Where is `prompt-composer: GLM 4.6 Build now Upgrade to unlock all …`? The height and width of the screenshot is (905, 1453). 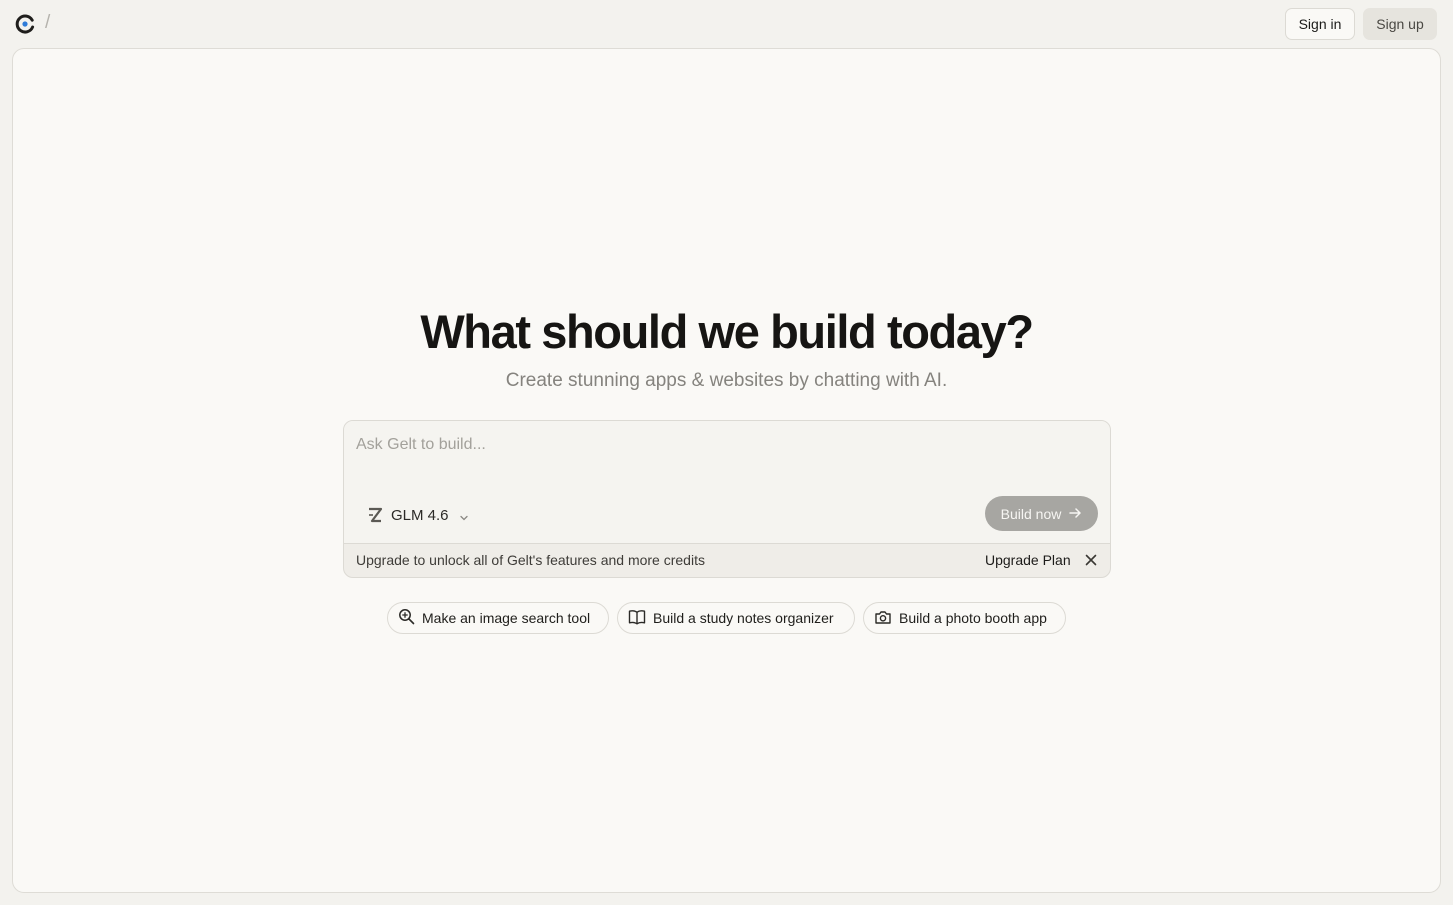 prompt-composer: GLM 4.6 Build now Upgrade to unlock all … is located at coordinates (727, 499).